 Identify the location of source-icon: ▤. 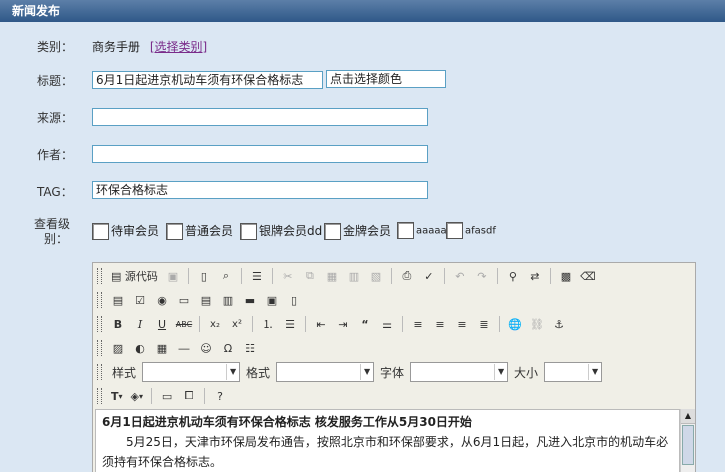
(116, 276).